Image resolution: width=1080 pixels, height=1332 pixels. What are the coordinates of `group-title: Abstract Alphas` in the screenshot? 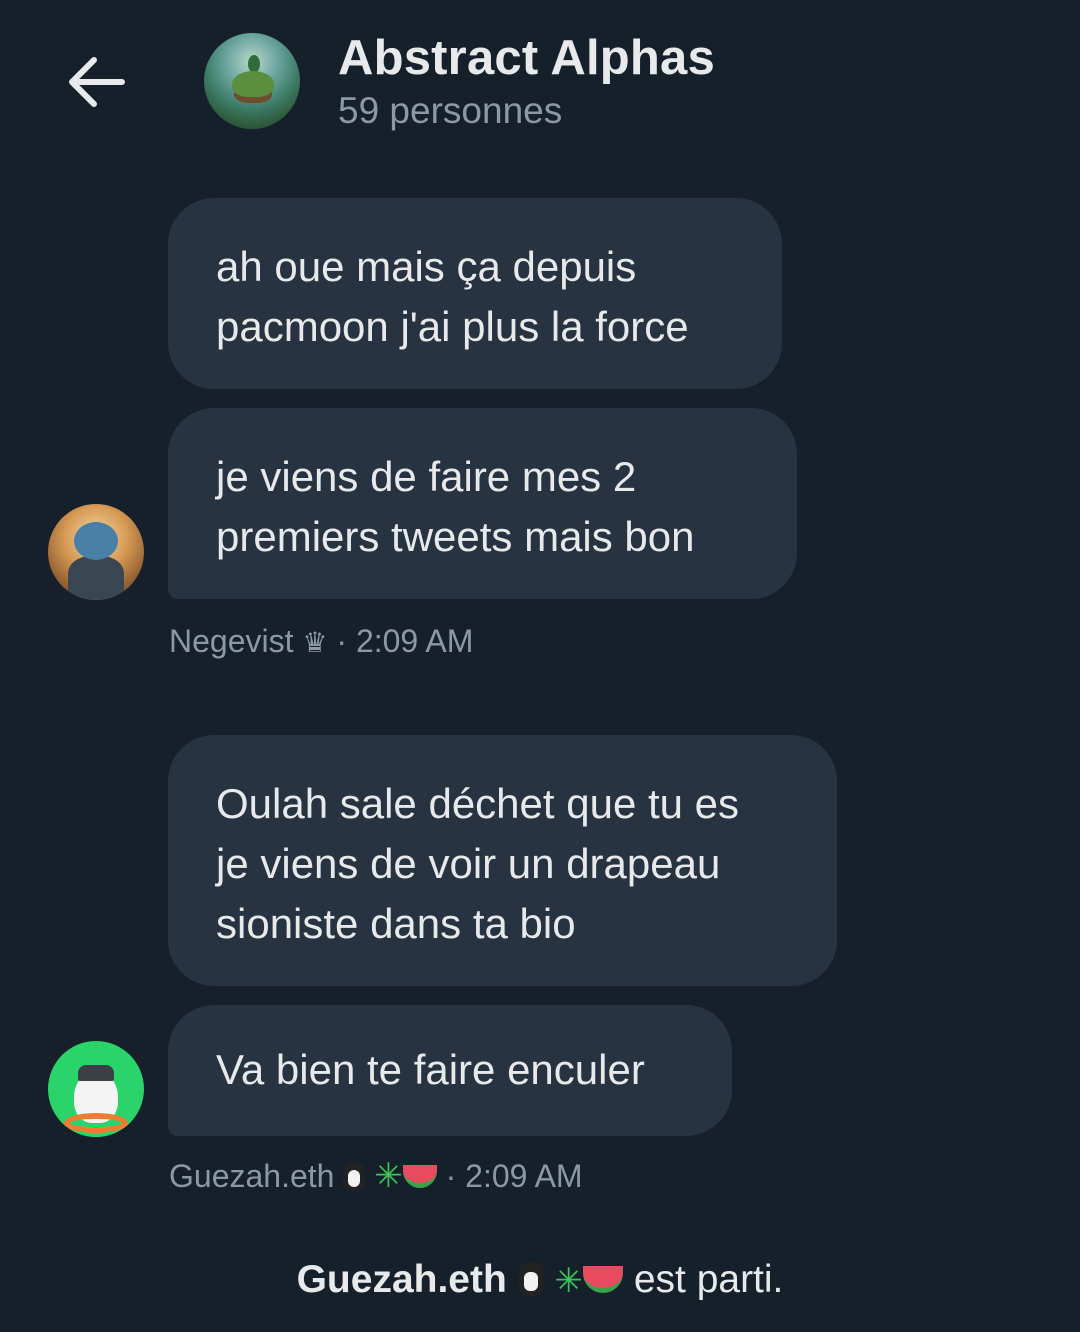 It's located at (526, 58).